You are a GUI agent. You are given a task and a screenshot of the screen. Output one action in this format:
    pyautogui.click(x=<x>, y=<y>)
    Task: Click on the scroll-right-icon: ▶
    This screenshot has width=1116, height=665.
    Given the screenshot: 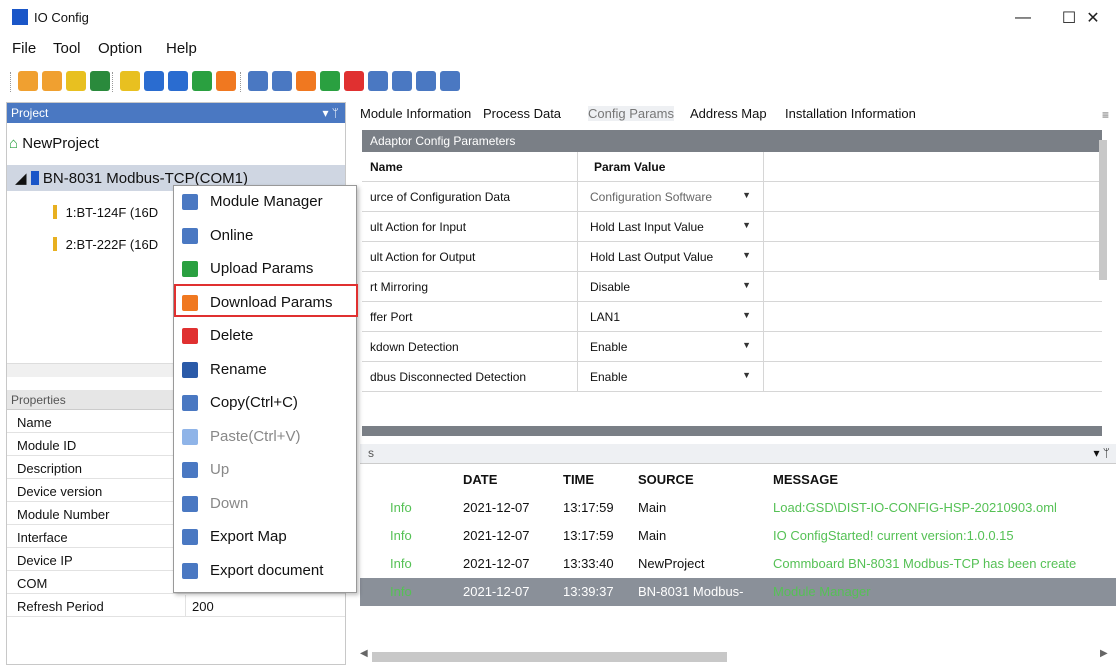 What is the action you would take?
    pyautogui.click(x=1104, y=653)
    